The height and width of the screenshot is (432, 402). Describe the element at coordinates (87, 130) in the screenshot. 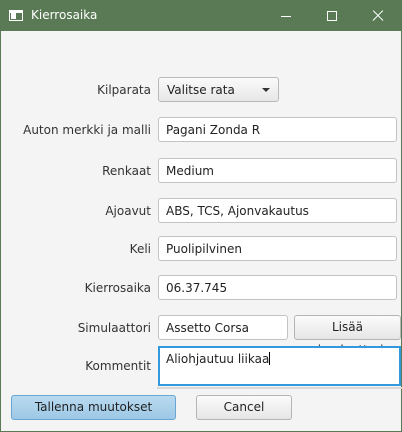

I see `auto-label: Auton merkki ja malli` at that location.